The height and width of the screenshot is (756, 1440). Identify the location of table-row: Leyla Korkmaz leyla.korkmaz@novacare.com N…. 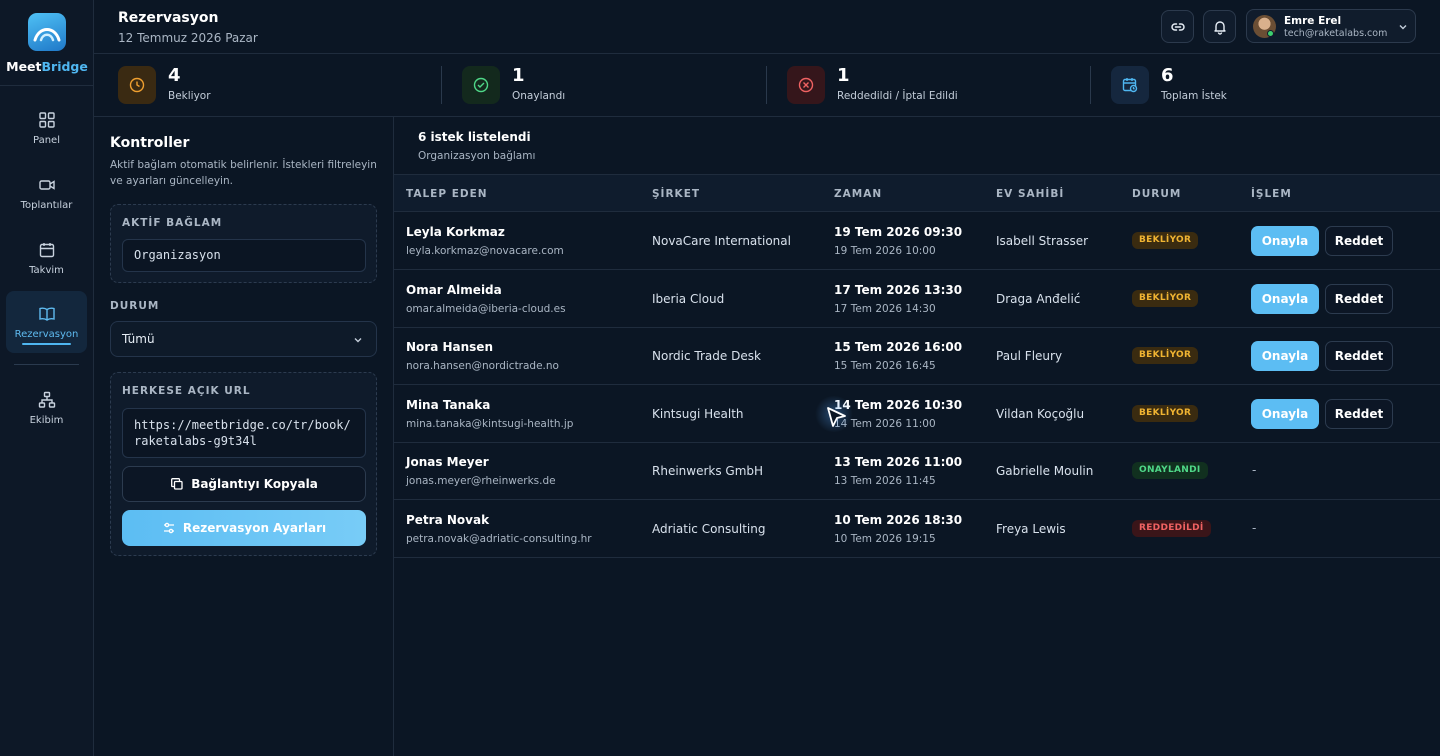
(917, 241).